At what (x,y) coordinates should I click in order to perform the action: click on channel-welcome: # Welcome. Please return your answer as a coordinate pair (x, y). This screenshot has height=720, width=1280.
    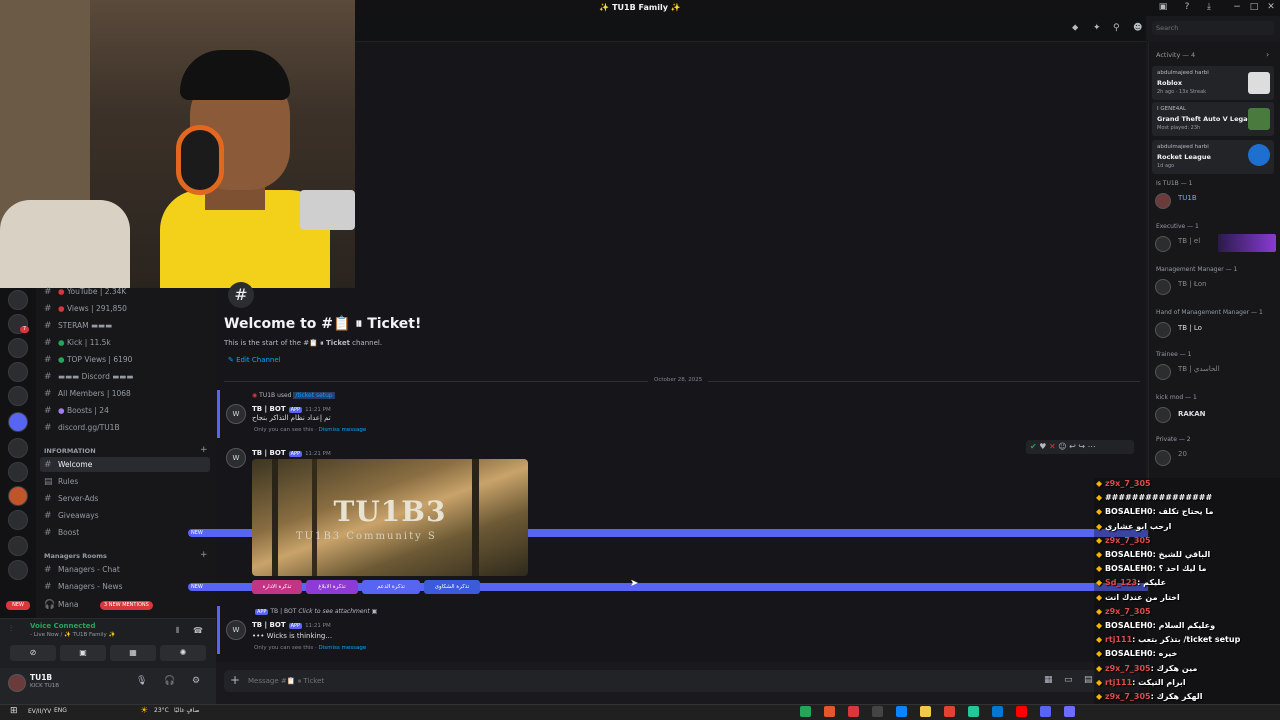
    Looking at the image, I should click on (125, 464).